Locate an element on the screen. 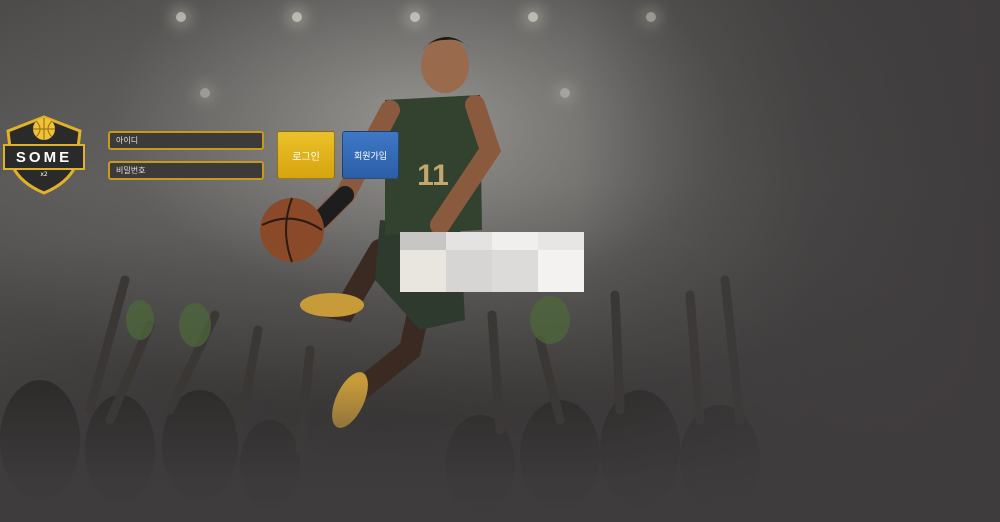 The image size is (1000, 522). brand-sub: x2 is located at coordinates (44, 174).